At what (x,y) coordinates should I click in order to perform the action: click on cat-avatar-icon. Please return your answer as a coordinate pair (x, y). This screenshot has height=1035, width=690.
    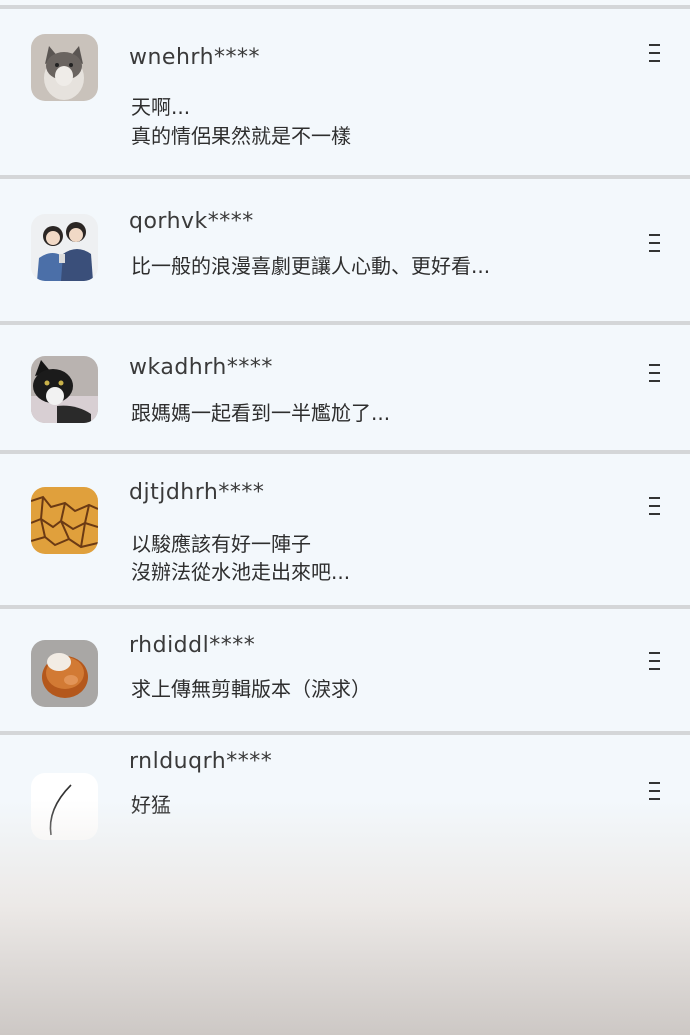
    Looking at the image, I should click on (64, 67).